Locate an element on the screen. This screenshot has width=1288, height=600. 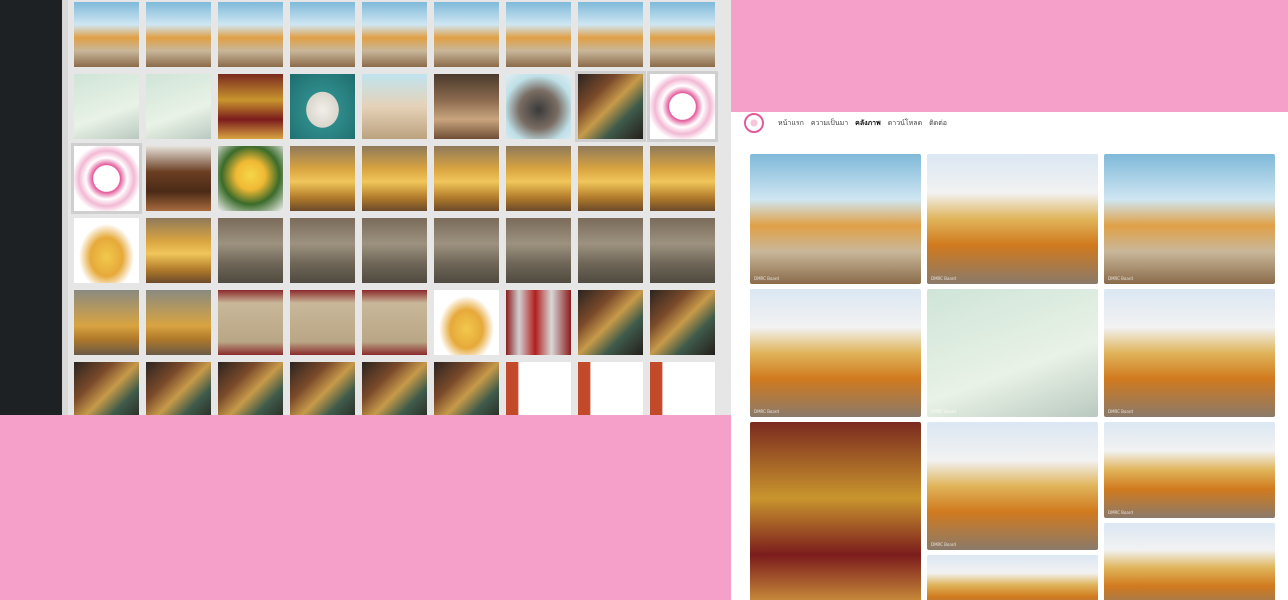
nav-history: ความเป็นมา is located at coordinates (829, 123).